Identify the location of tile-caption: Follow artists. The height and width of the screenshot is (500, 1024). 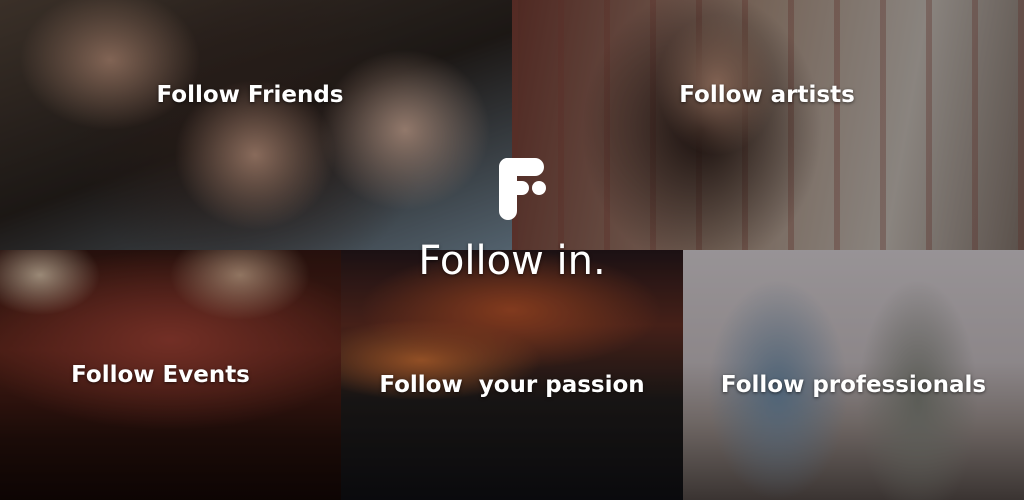
(767, 95).